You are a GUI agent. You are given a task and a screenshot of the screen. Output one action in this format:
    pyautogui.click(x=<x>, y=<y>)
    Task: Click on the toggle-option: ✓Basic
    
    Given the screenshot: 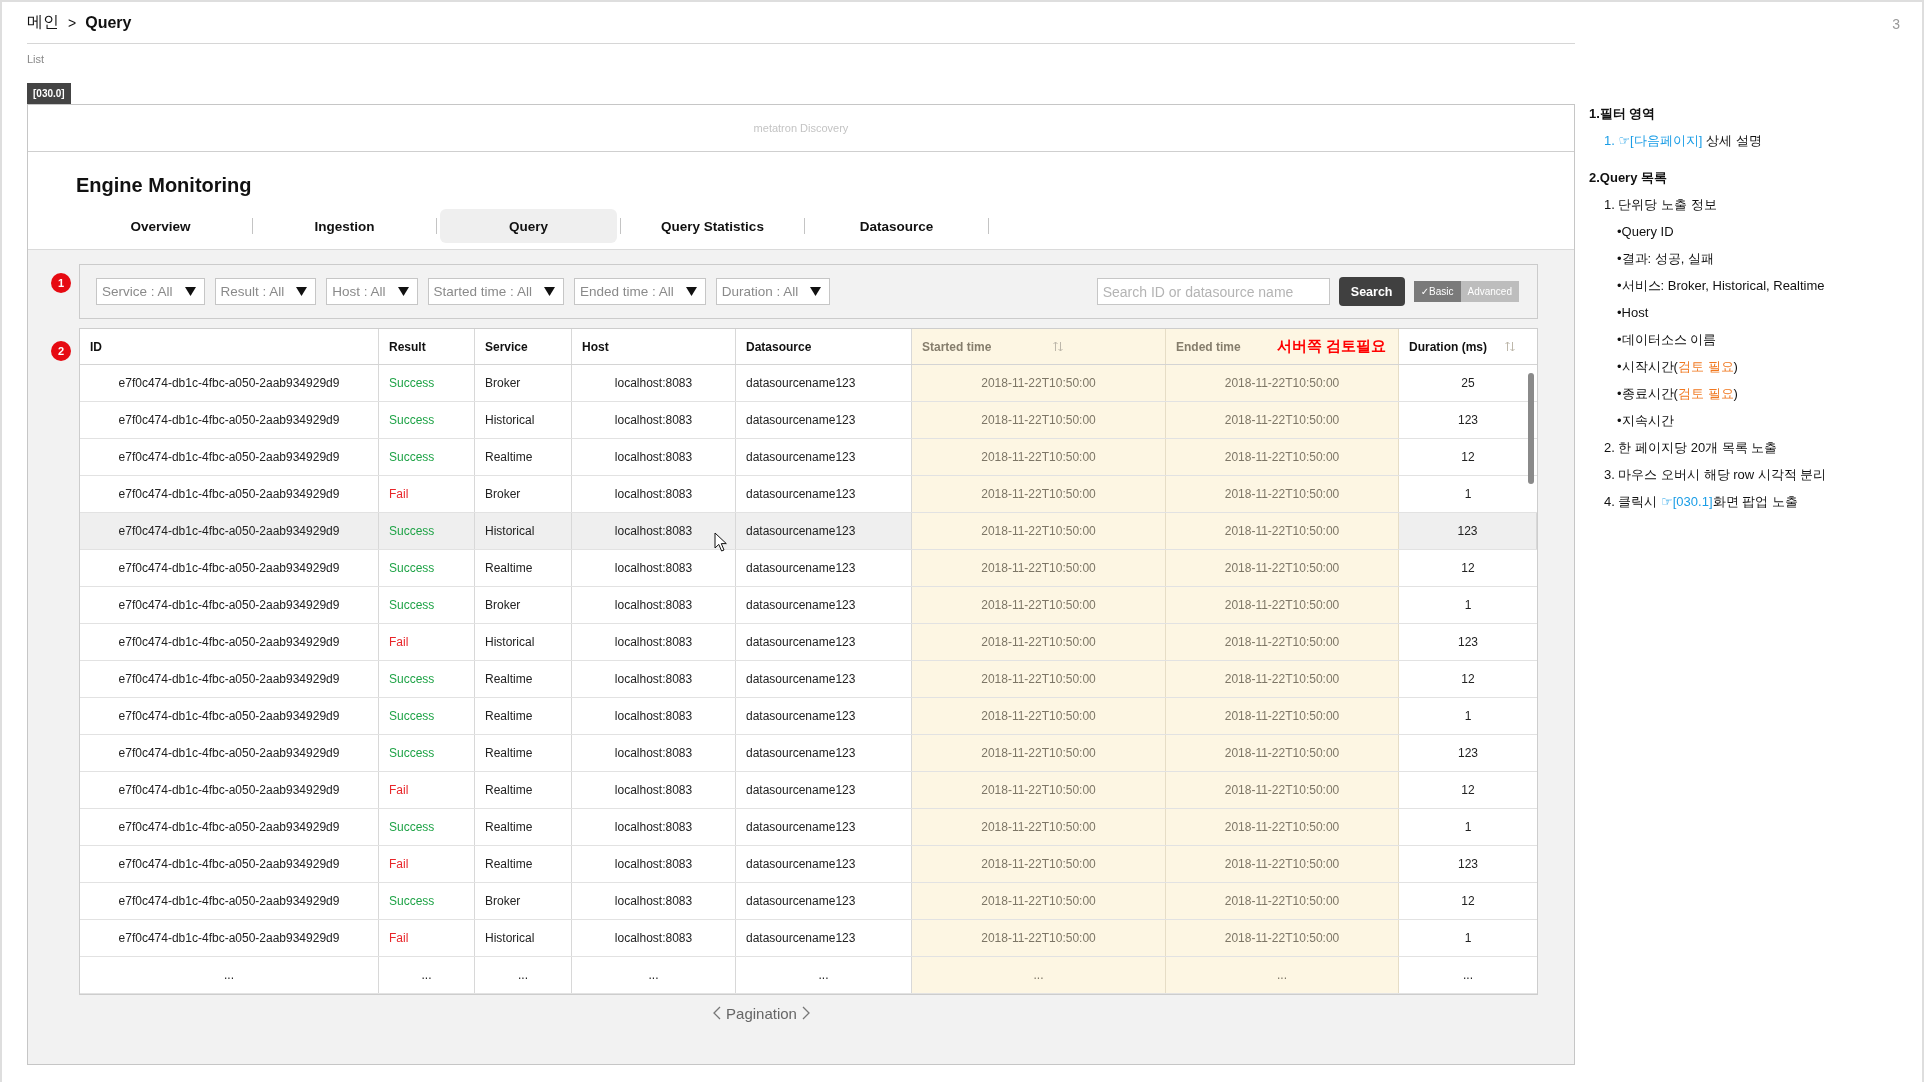 What is the action you would take?
    pyautogui.click(x=1437, y=291)
    